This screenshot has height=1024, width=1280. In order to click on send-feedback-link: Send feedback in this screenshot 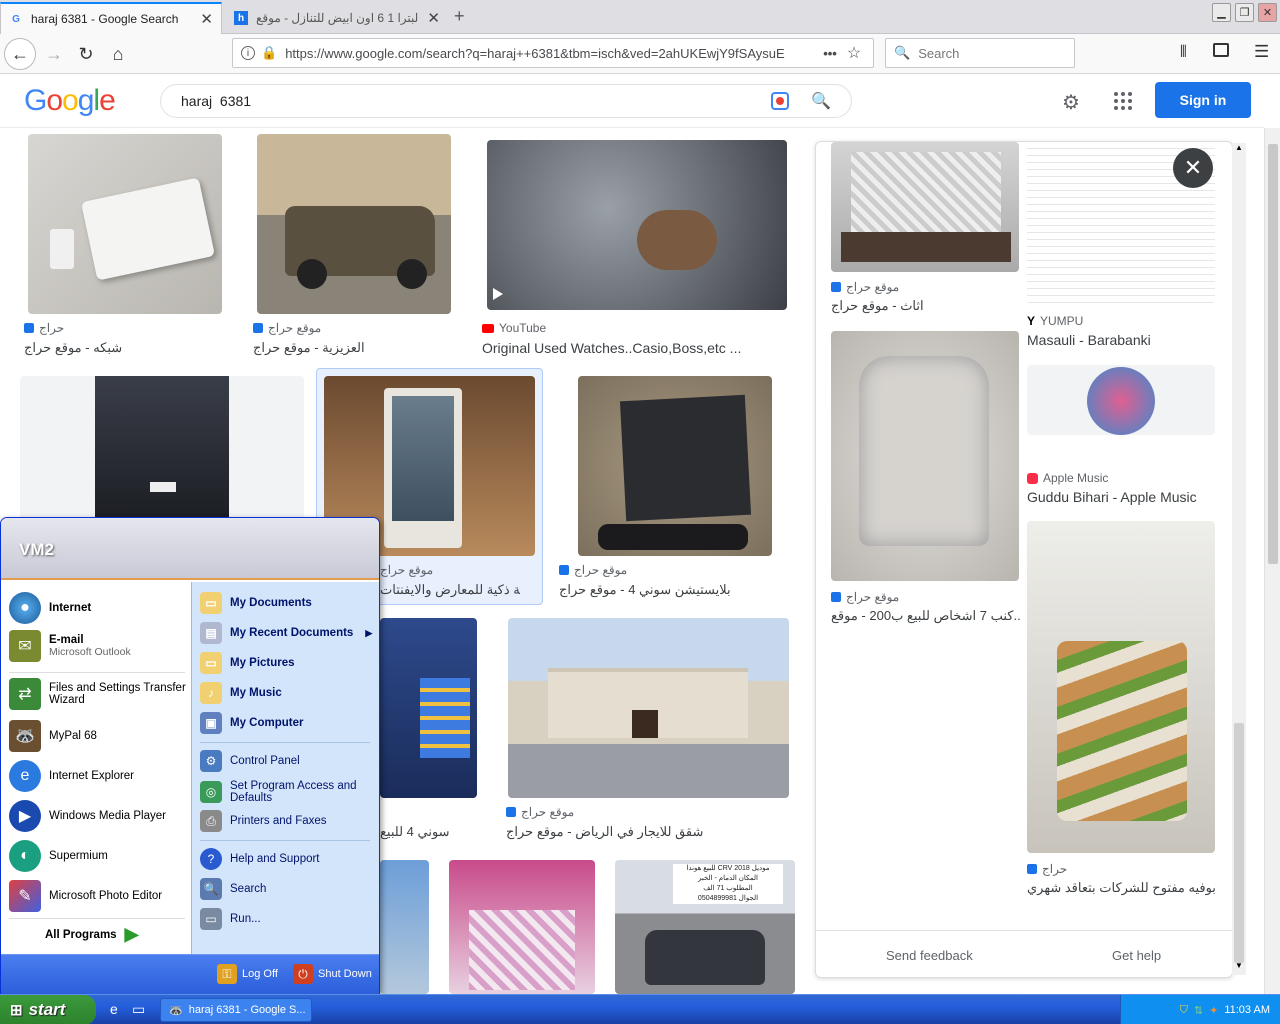, I will do `click(929, 955)`.